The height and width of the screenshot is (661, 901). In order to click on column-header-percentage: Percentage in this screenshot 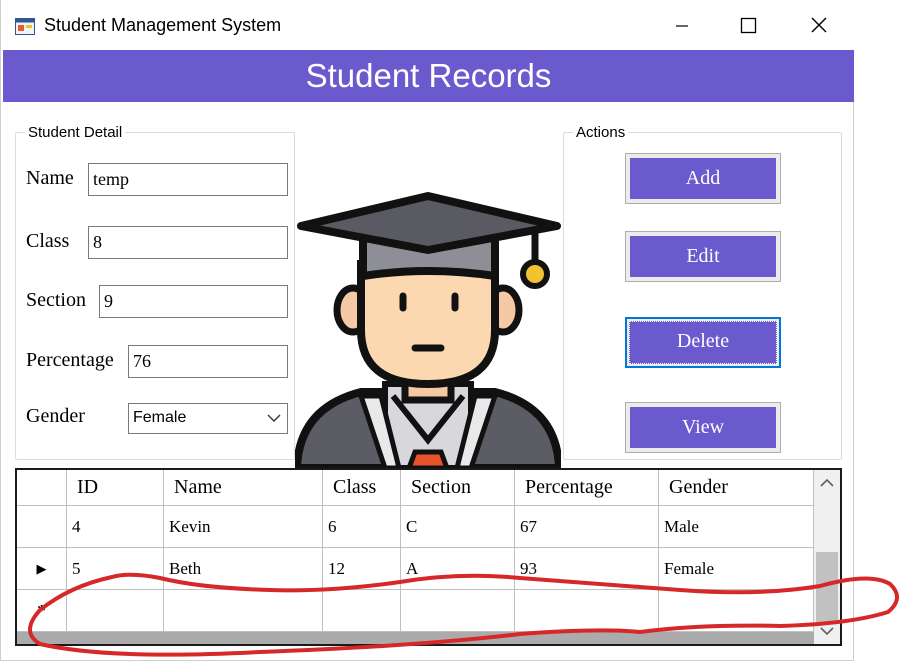, I will do `click(587, 488)`.